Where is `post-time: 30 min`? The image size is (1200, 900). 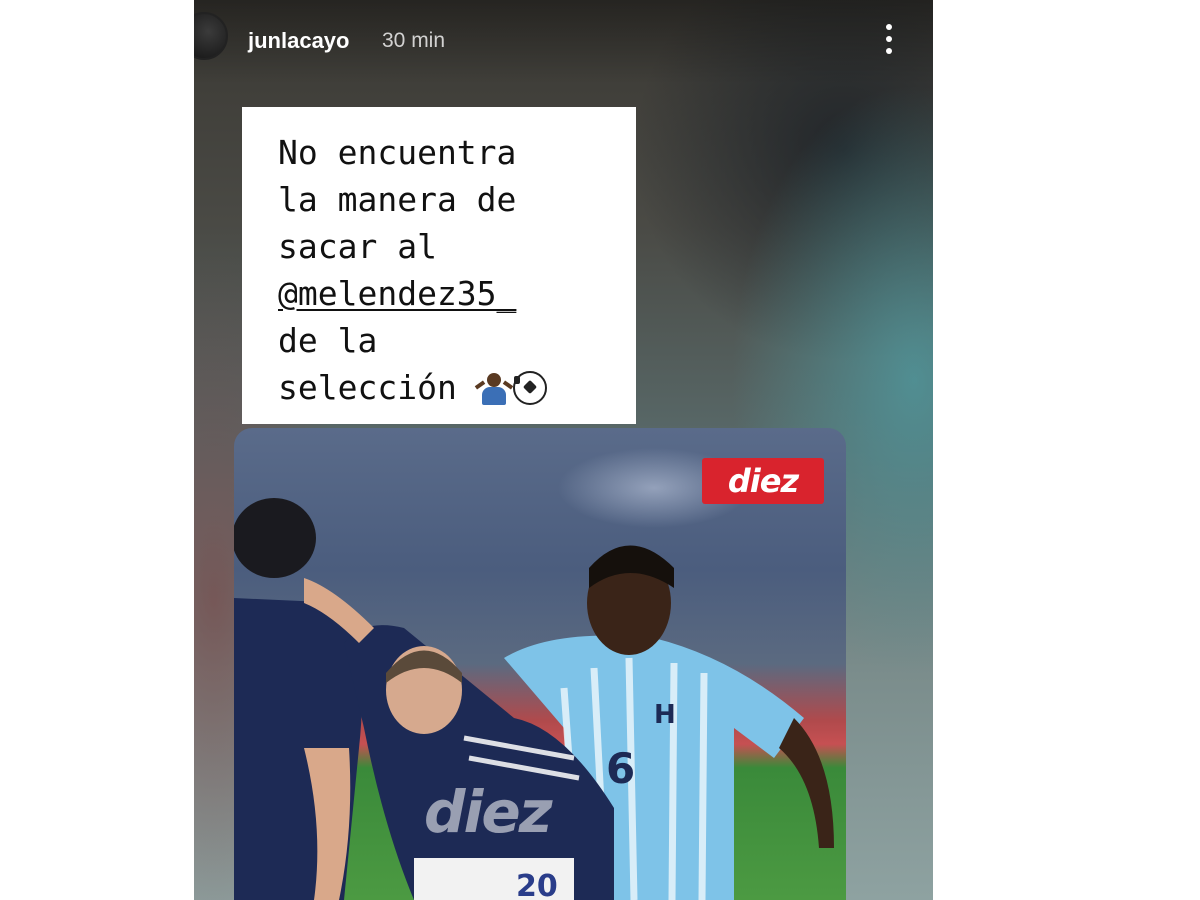 post-time: 30 min is located at coordinates (414, 40).